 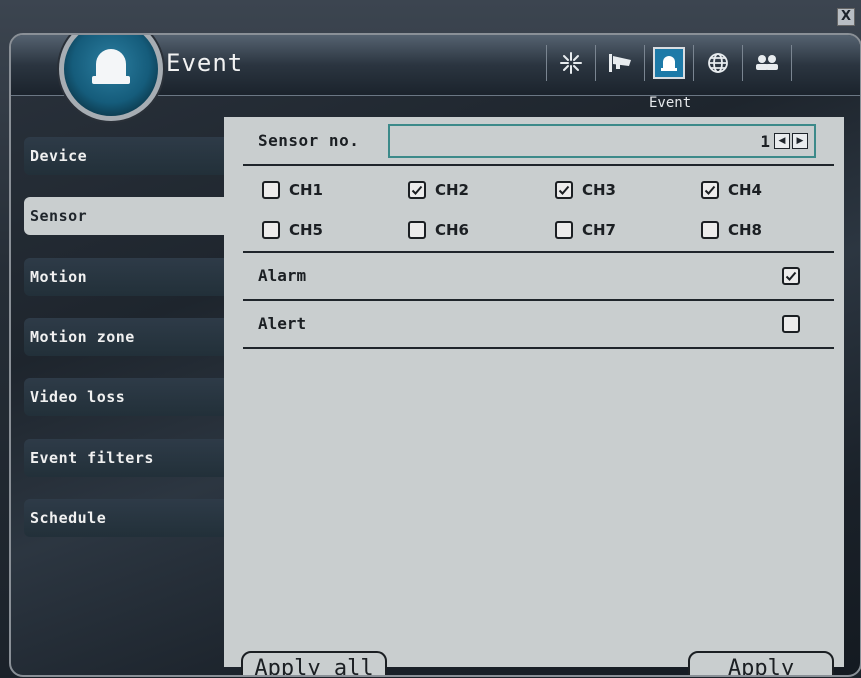 I want to click on sidebar-item-video-loss: Video loss, so click(x=124, y=397).